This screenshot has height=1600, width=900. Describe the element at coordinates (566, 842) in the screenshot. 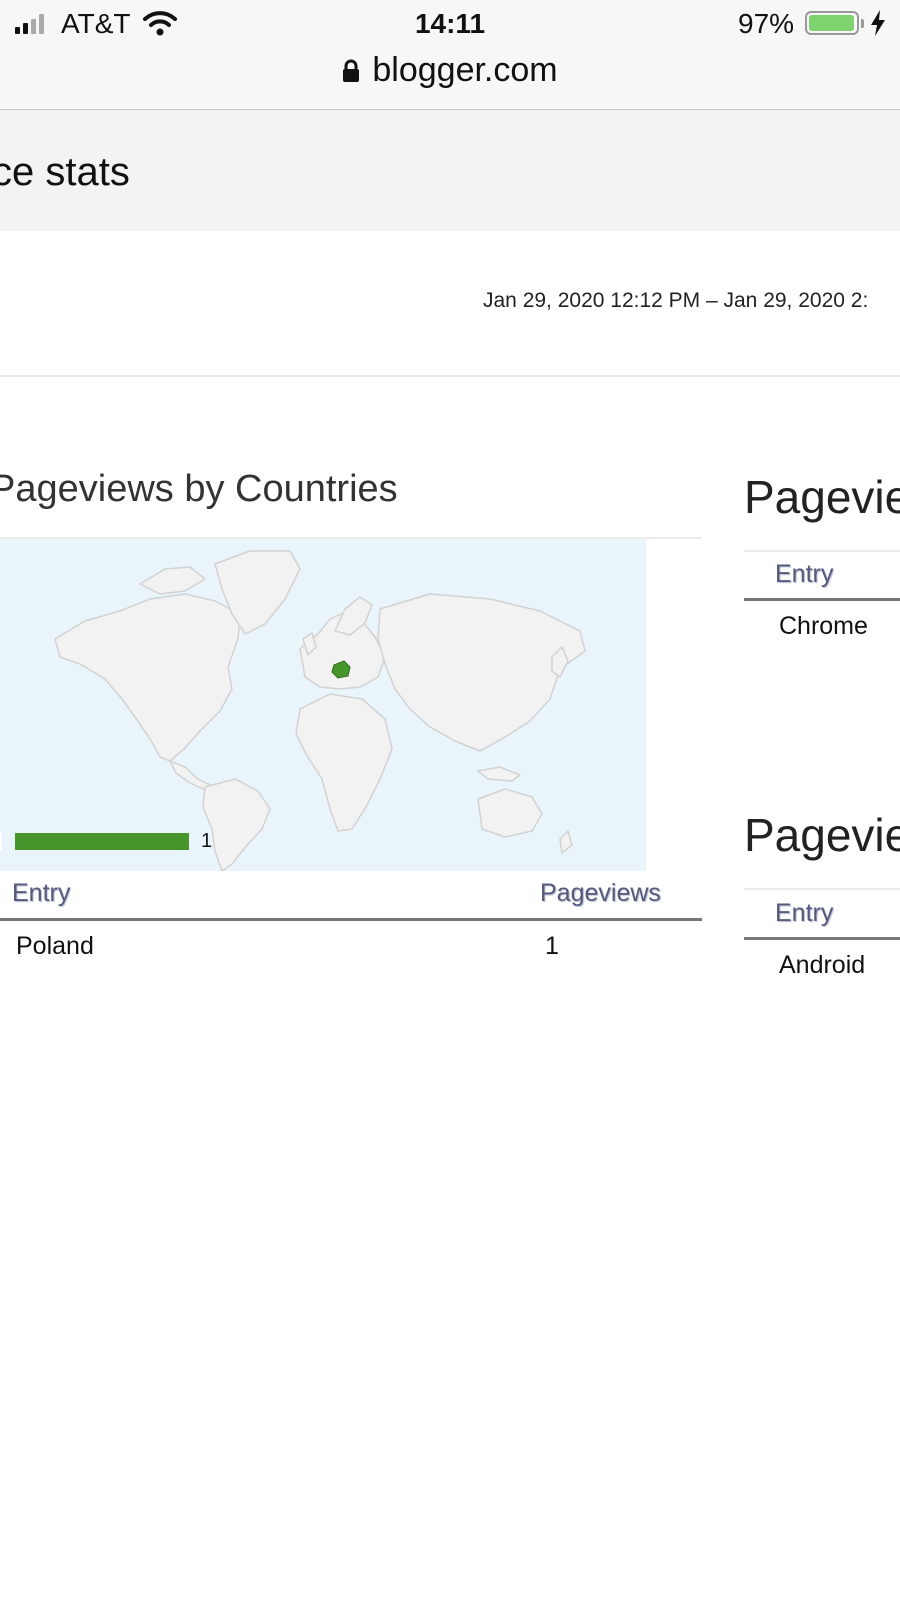

I see `new-zealand-shape` at that location.